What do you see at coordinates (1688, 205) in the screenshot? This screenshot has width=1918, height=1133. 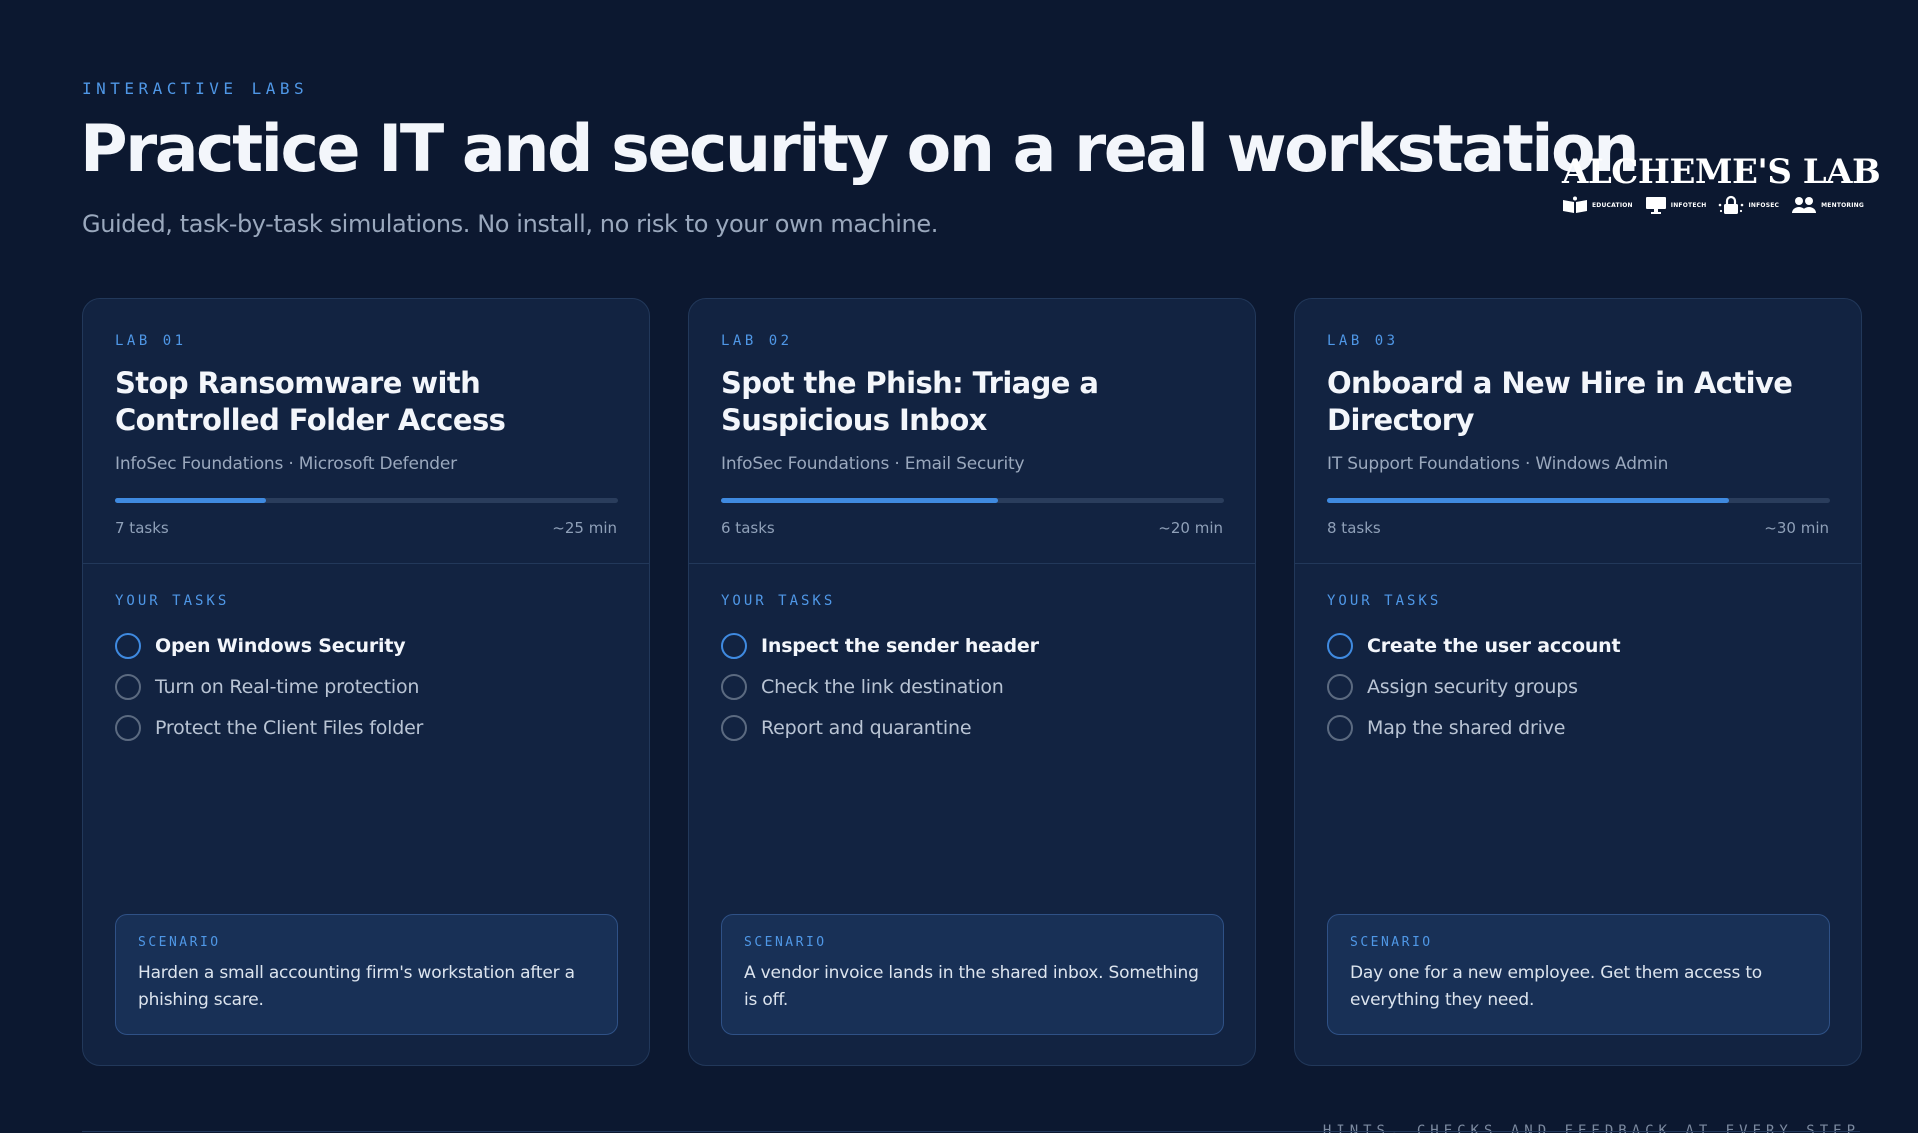 I see `logo-item-label: INFOTECH` at bounding box center [1688, 205].